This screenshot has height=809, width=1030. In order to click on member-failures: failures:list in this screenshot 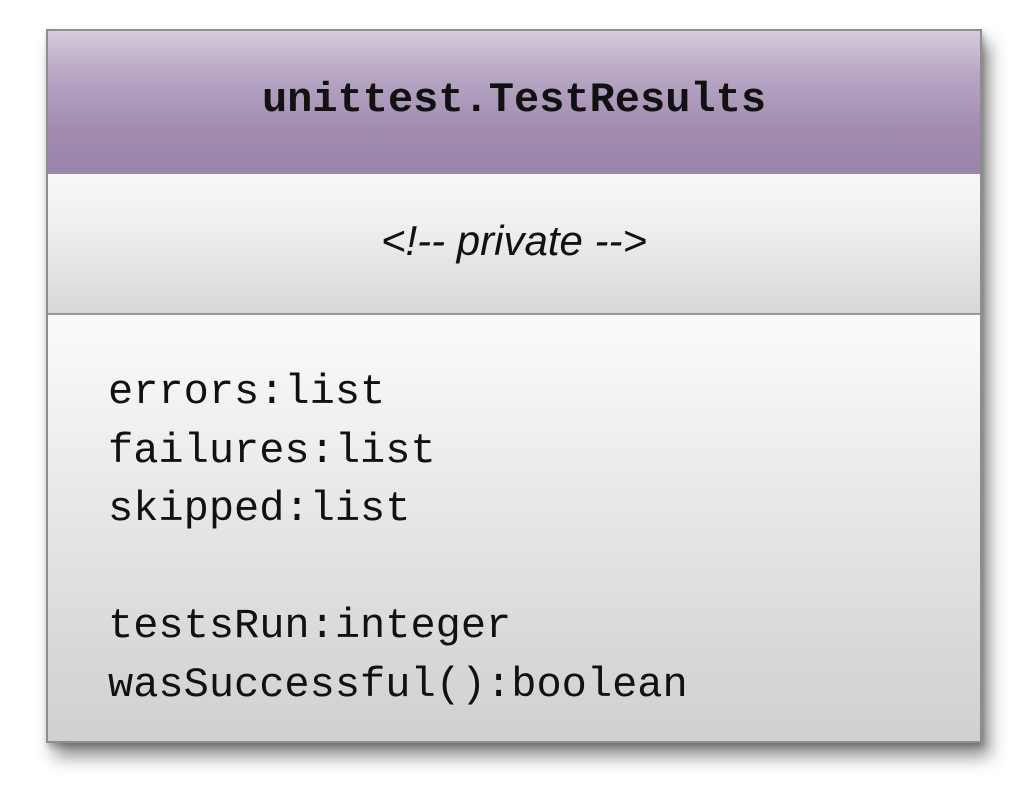, I will do `click(272, 450)`.